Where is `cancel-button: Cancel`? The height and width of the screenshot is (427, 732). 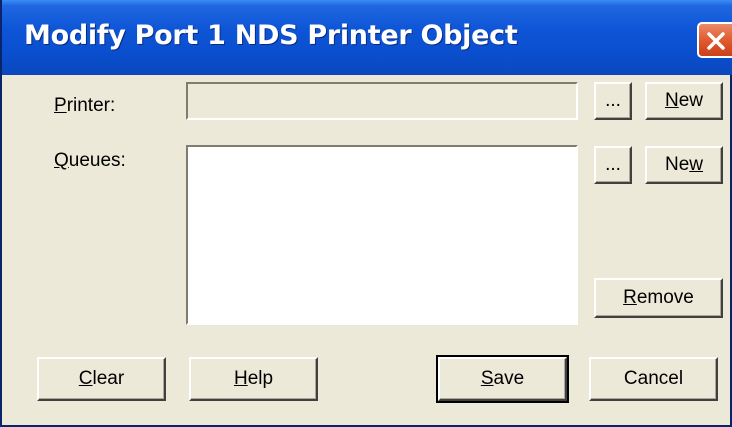
cancel-button: Cancel is located at coordinates (653, 379).